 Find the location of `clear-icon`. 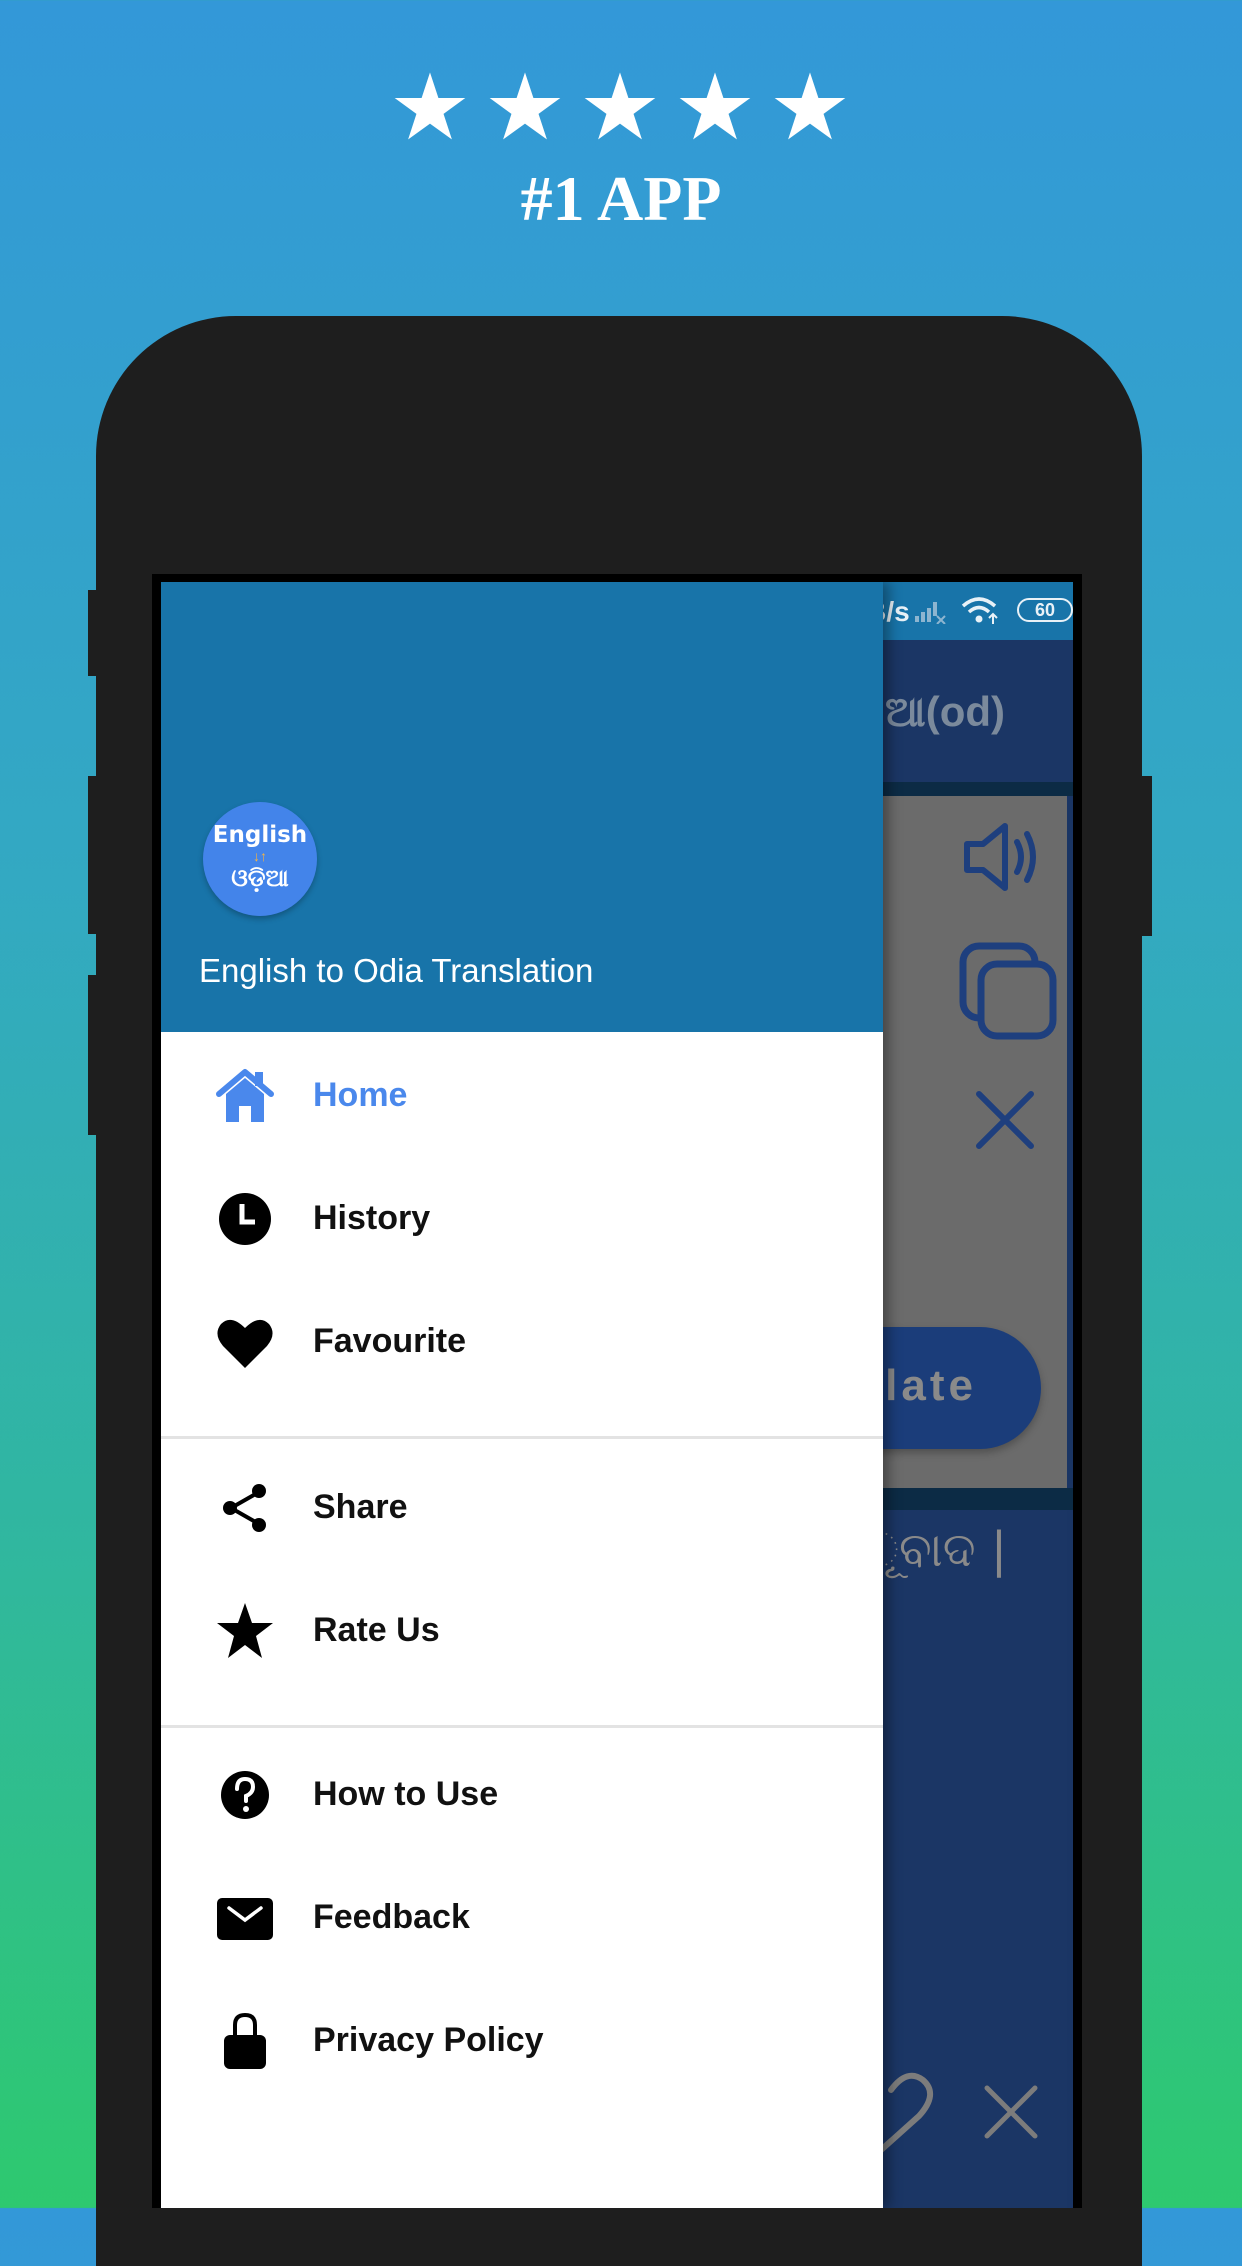

clear-icon is located at coordinates (1005, 1120).